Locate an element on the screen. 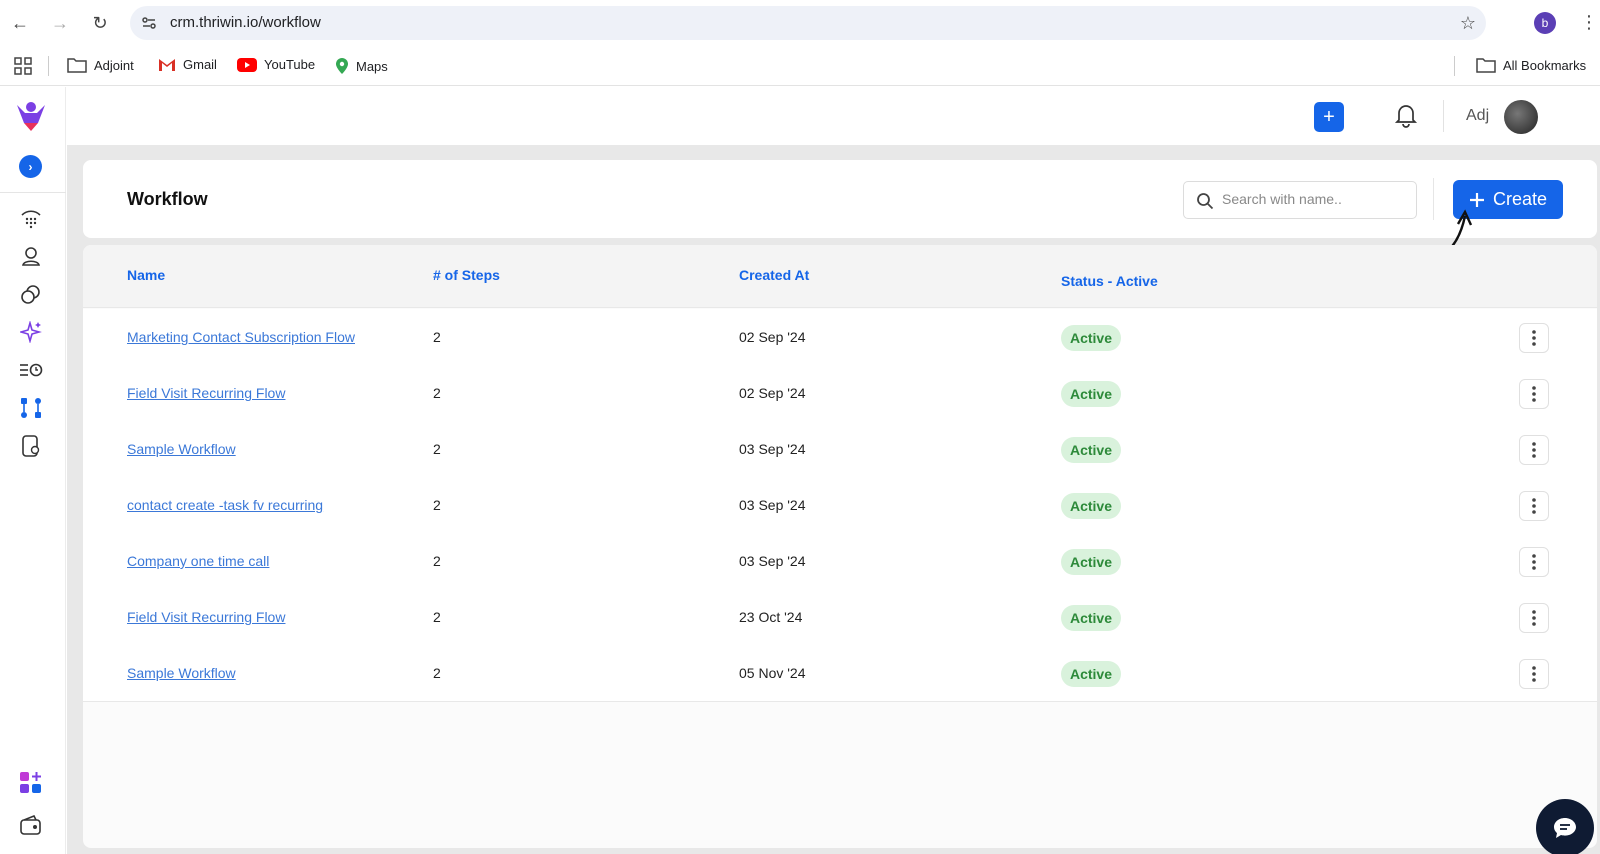 The height and width of the screenshot is (854, 1600). workflow-name-link: contact create -task fv recurring is located at coordinates (225, 505).